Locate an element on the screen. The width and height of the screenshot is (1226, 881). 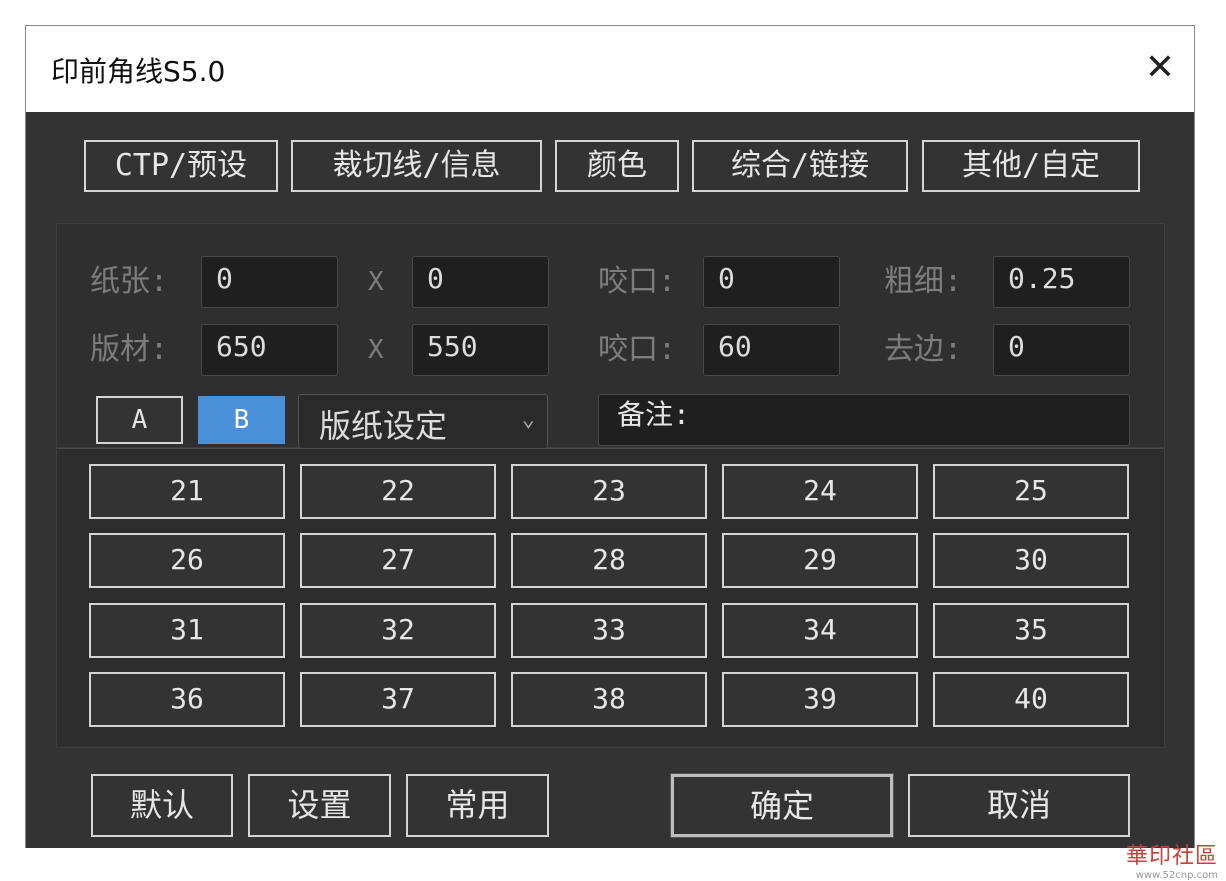
plate-label: 版材: is located at coordinates (129, 349).